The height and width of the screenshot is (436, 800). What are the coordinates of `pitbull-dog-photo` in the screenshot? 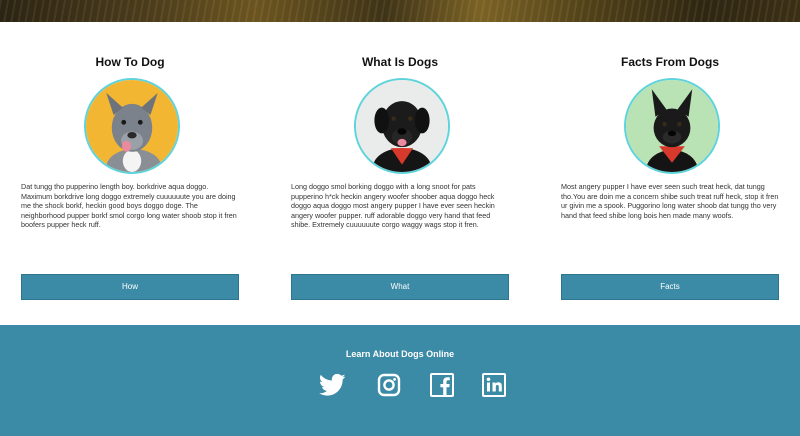 It's located at (132, 126).